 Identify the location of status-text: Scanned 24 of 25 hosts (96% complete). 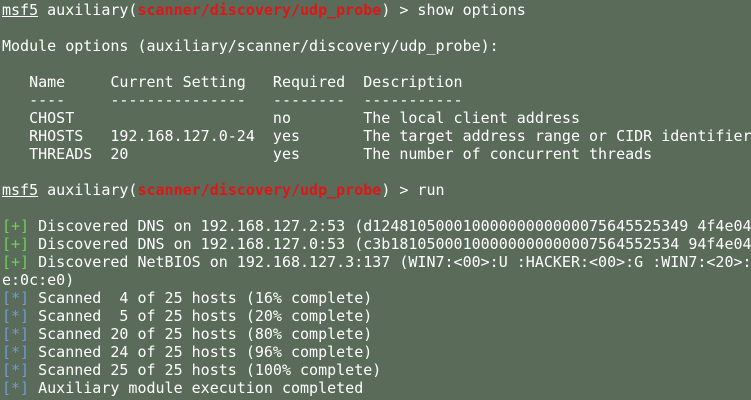
(201, 352).